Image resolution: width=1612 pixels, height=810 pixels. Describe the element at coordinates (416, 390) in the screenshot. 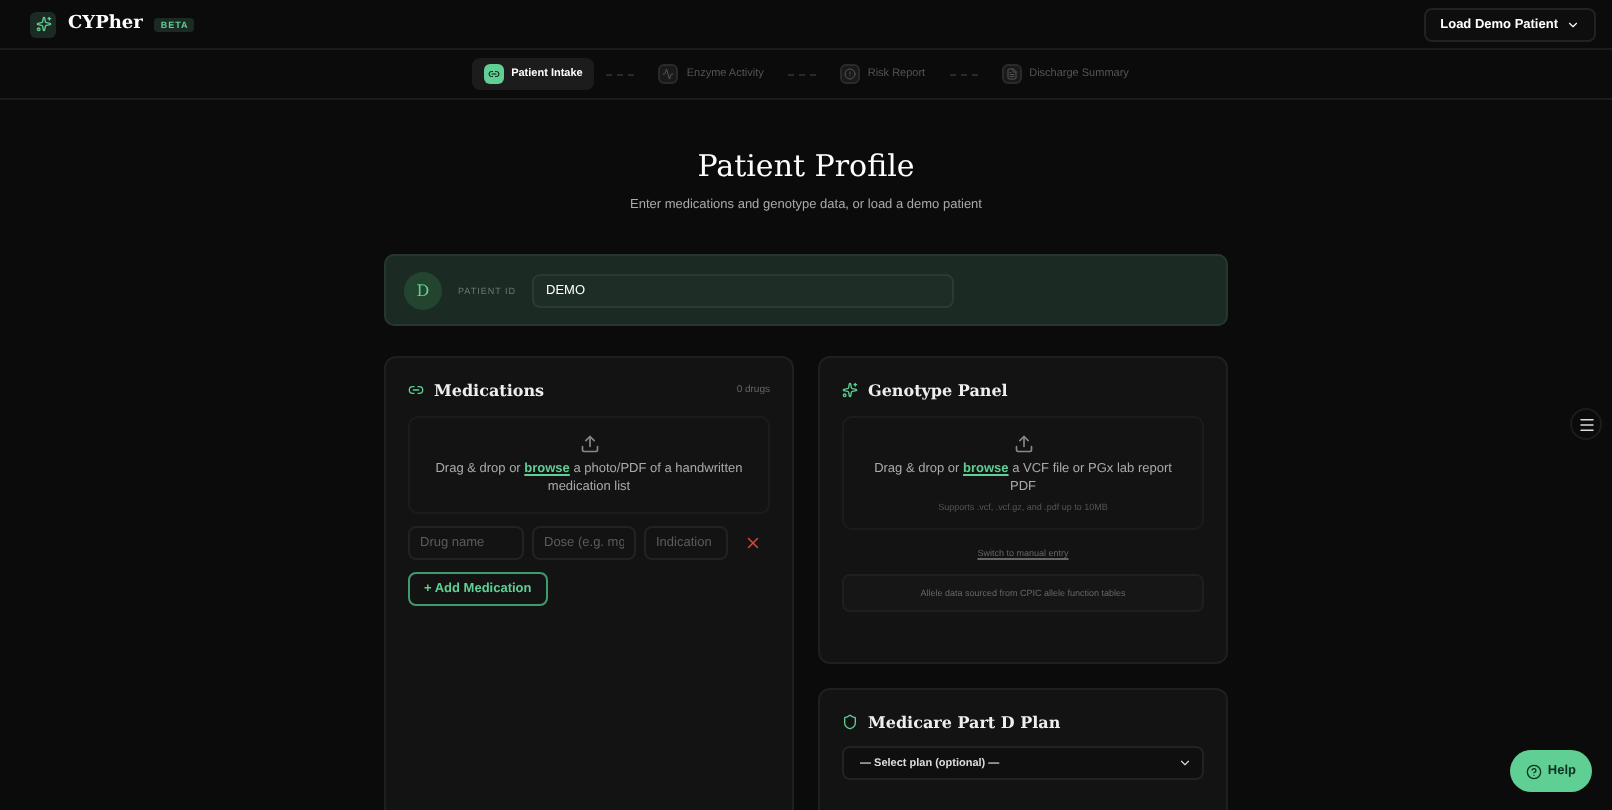

I see `link-icon` at that location.